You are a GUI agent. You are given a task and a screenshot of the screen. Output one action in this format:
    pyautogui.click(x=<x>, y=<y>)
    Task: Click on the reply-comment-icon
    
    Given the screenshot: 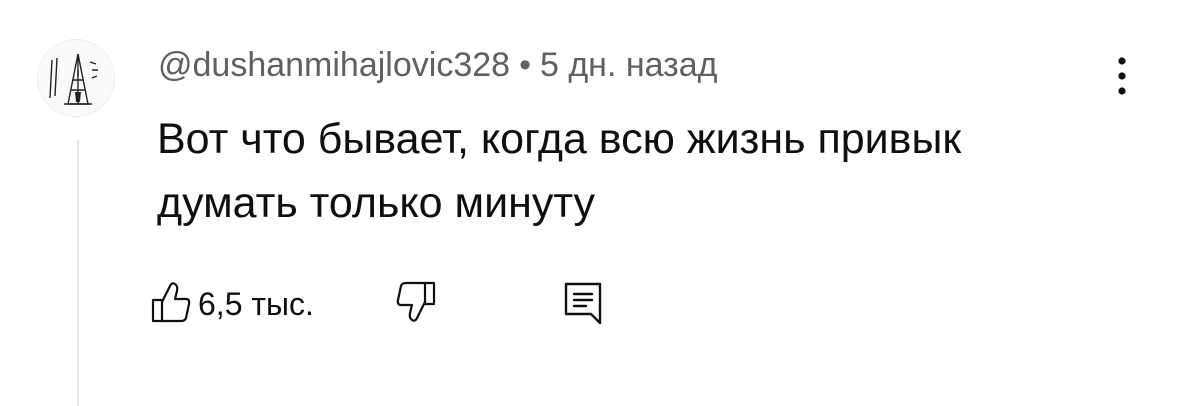 What is the action you would take?
    pyautogui.click(x=583, y=303)
    